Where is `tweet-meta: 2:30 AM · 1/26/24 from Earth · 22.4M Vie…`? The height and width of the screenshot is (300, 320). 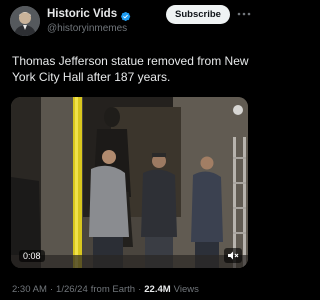 tweet-meta: 2:30 AM · 1/26/24 from Earth · 22.4M Vie… is located at coordinates (105, 289).